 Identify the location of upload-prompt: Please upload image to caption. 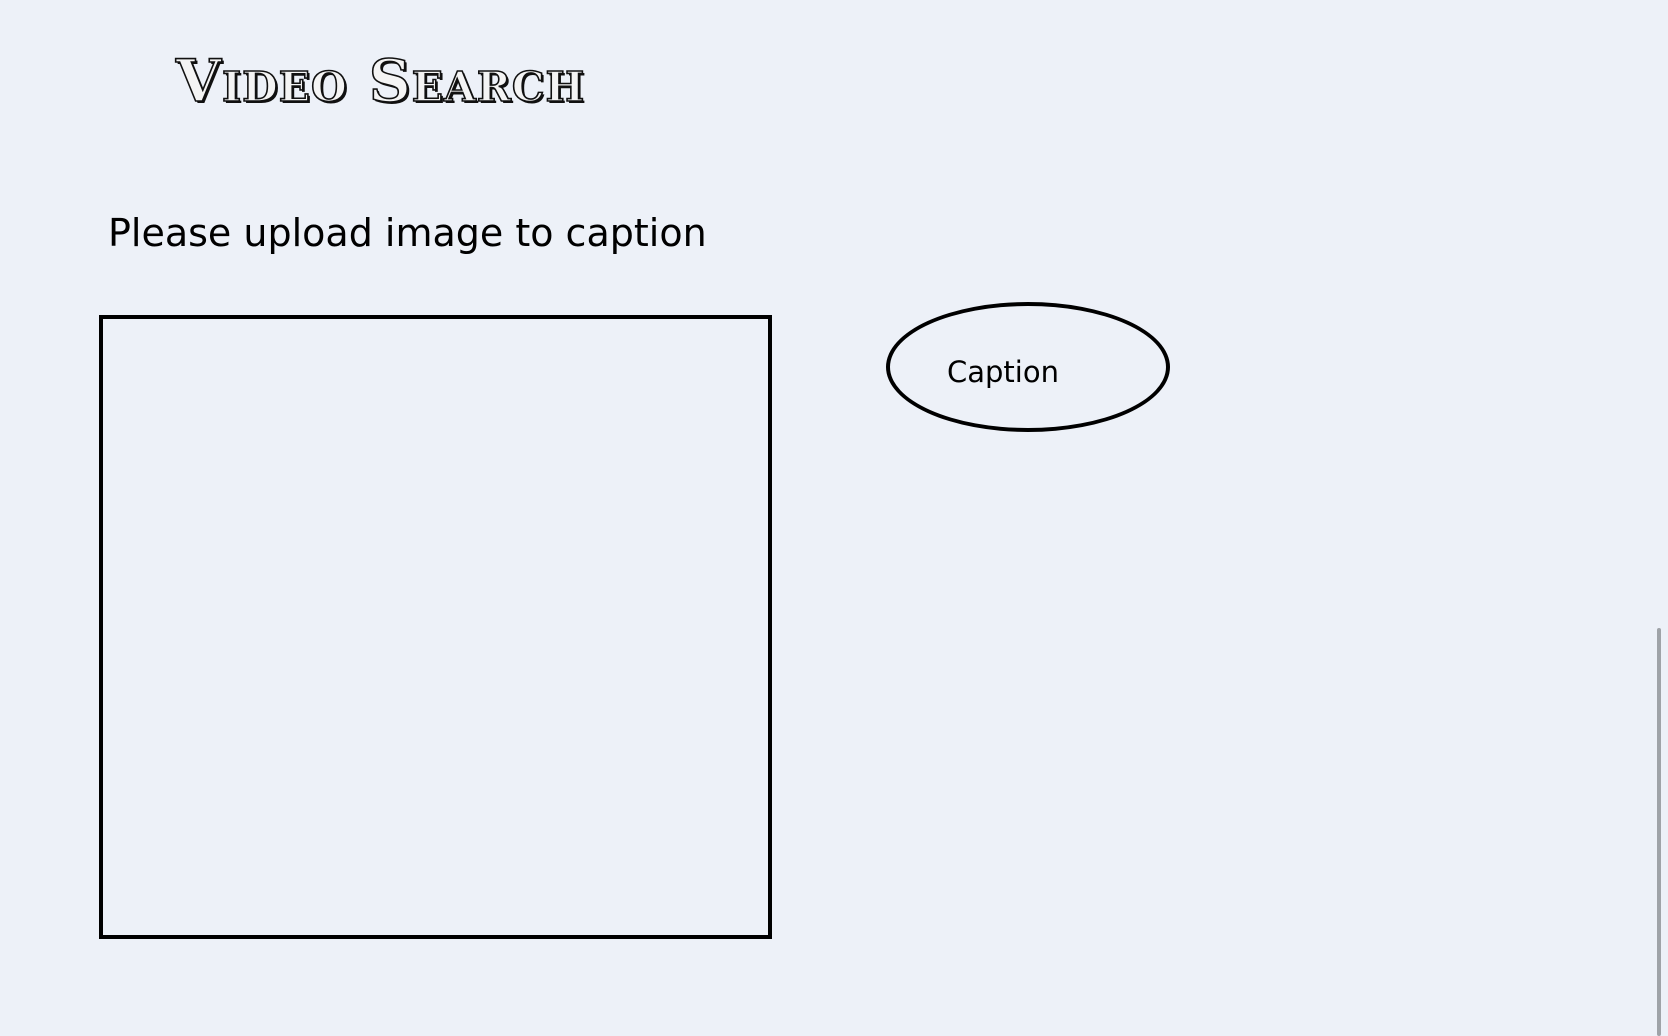
(407, 233).